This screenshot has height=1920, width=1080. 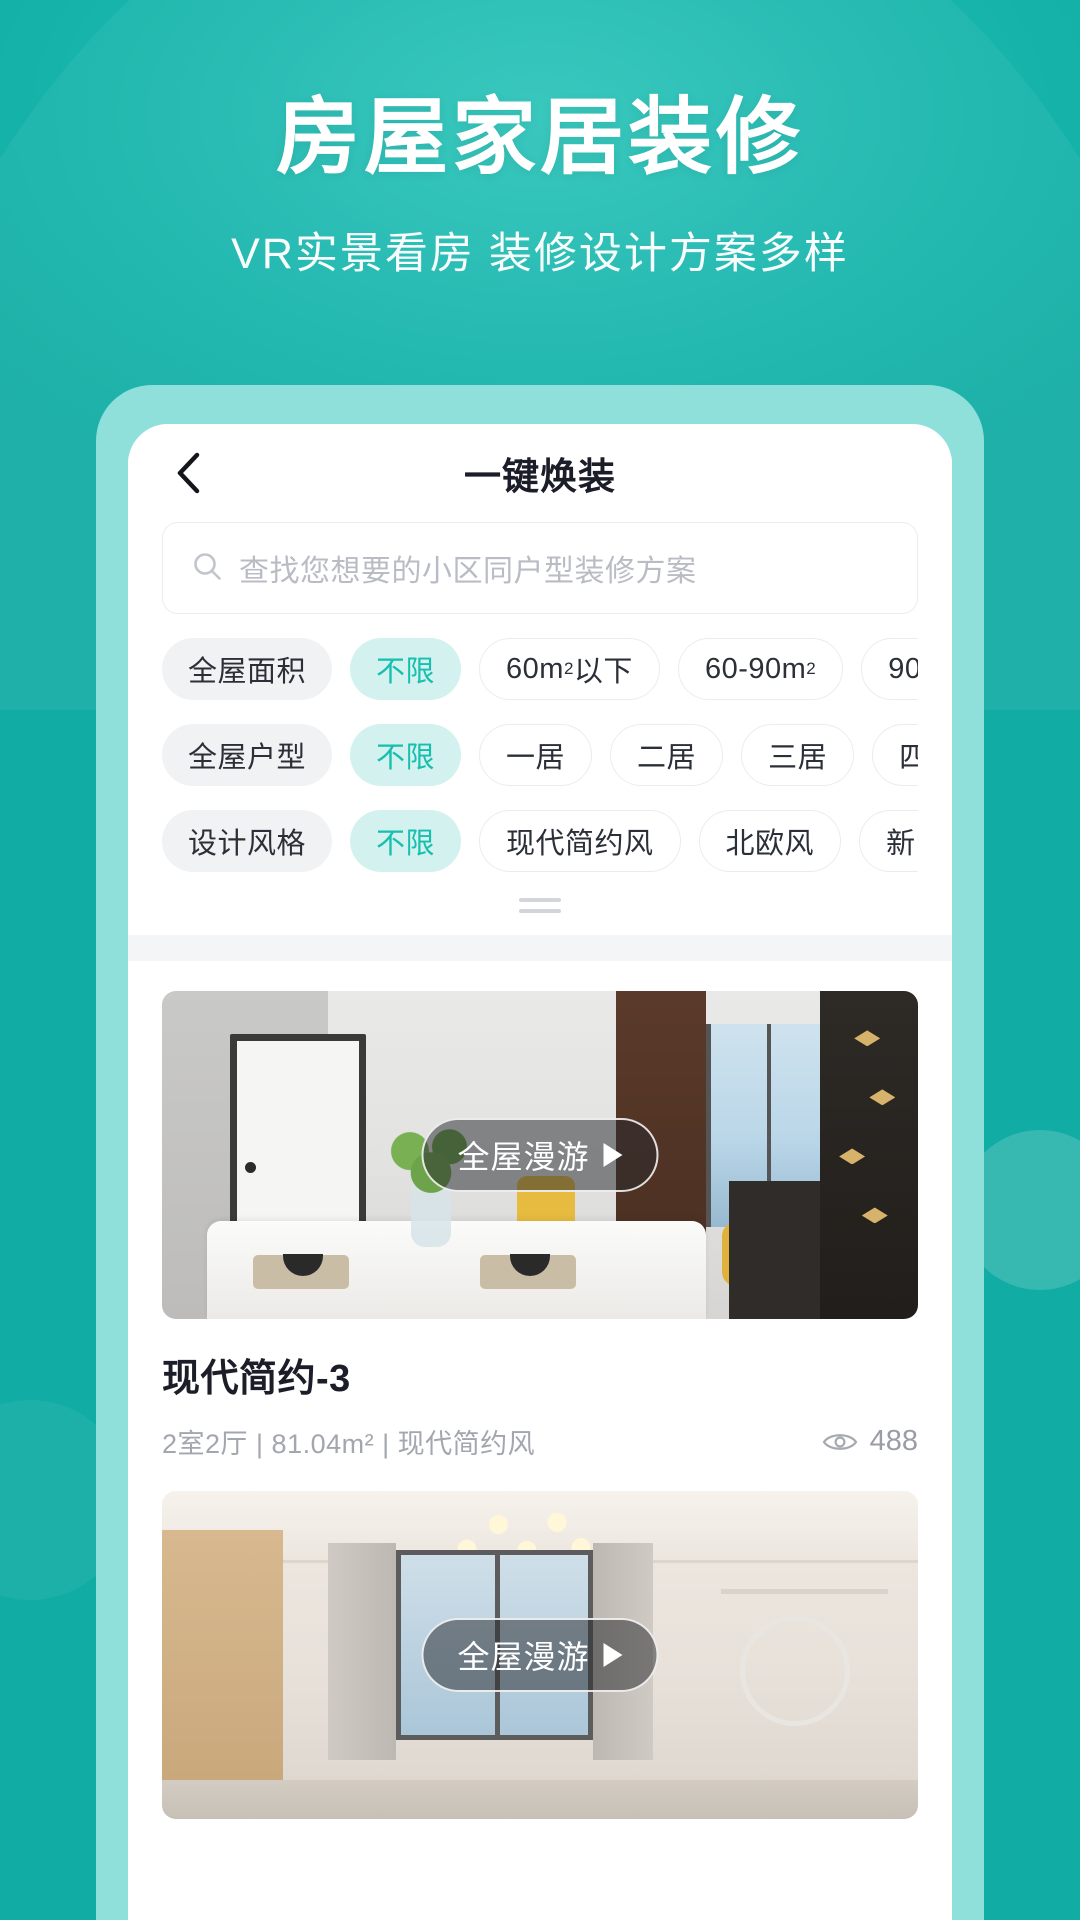 I want to click on filter-option-layout-0: 不限, so click(x=406, y=755).